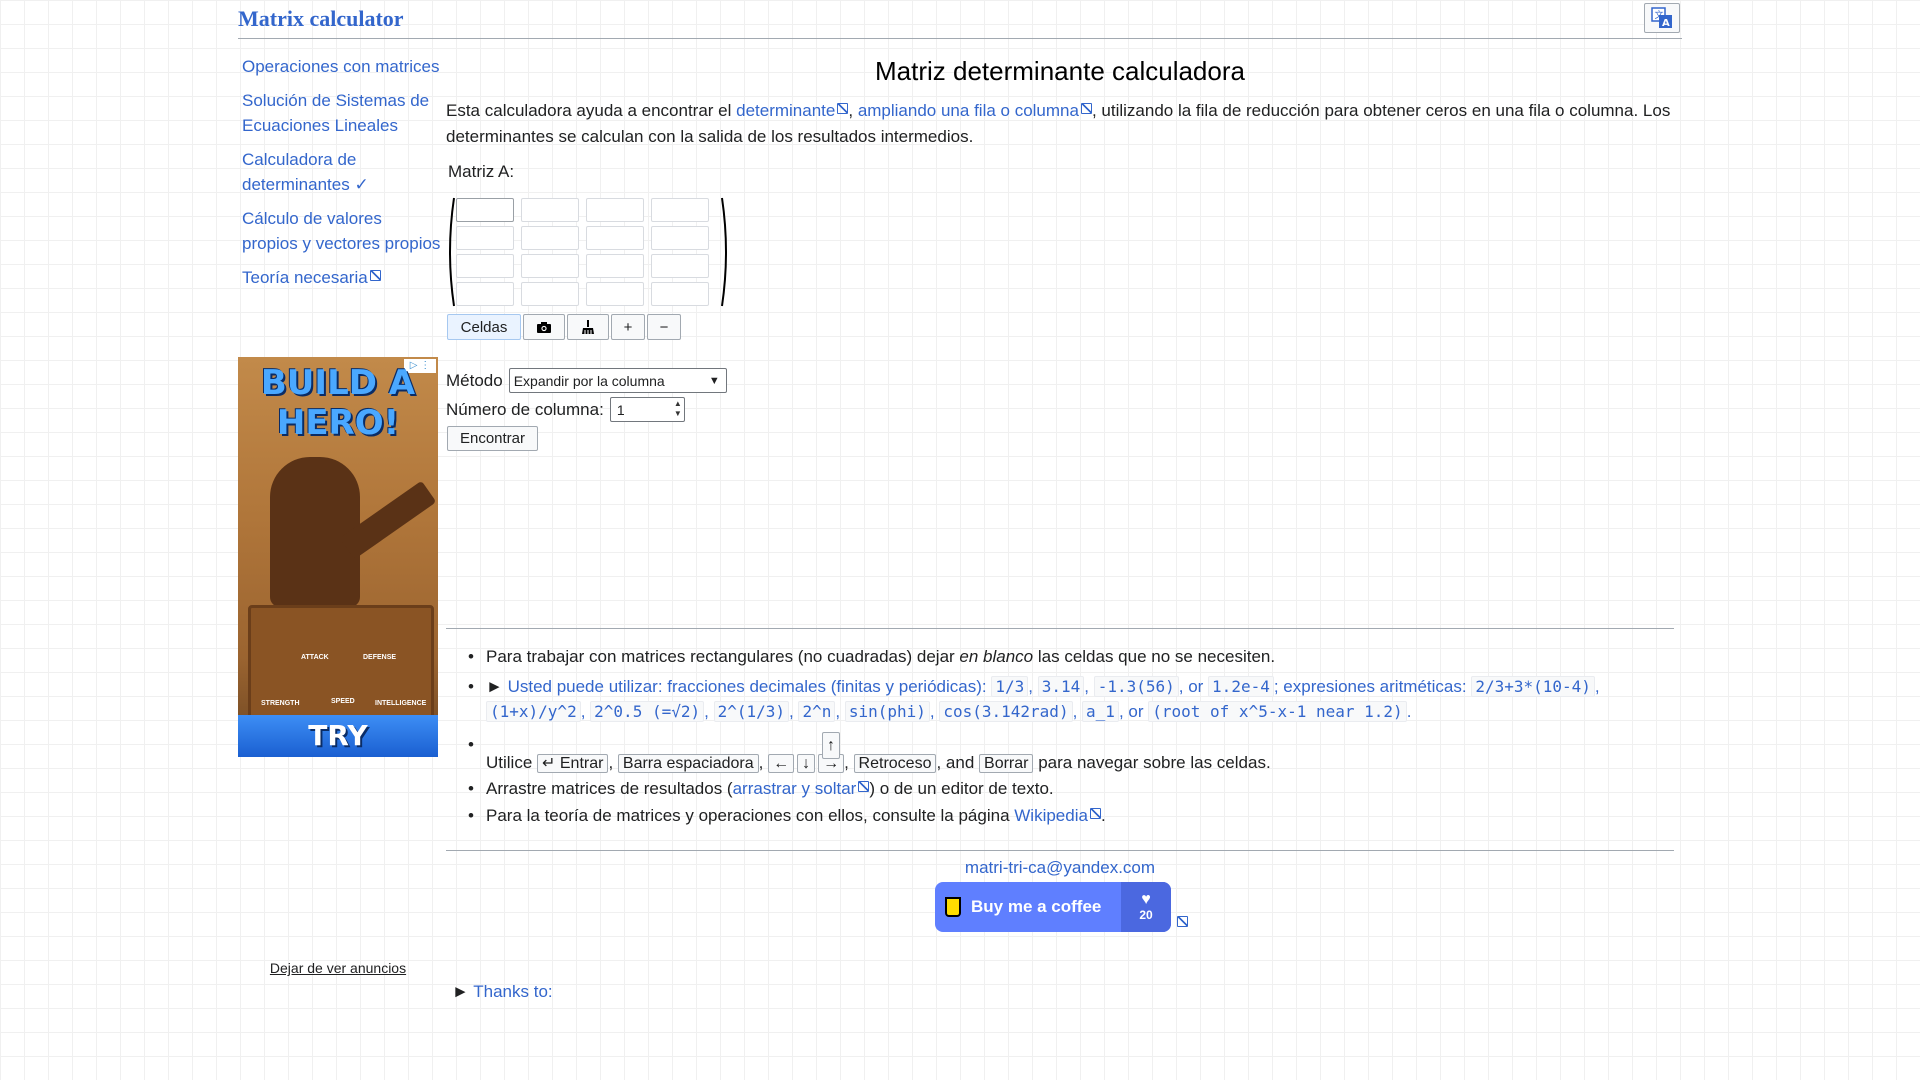  What do you see at coordinates (664, 327) in the screenshot?
I see `reduce-size-button: −` at bounding box center [664, 327].